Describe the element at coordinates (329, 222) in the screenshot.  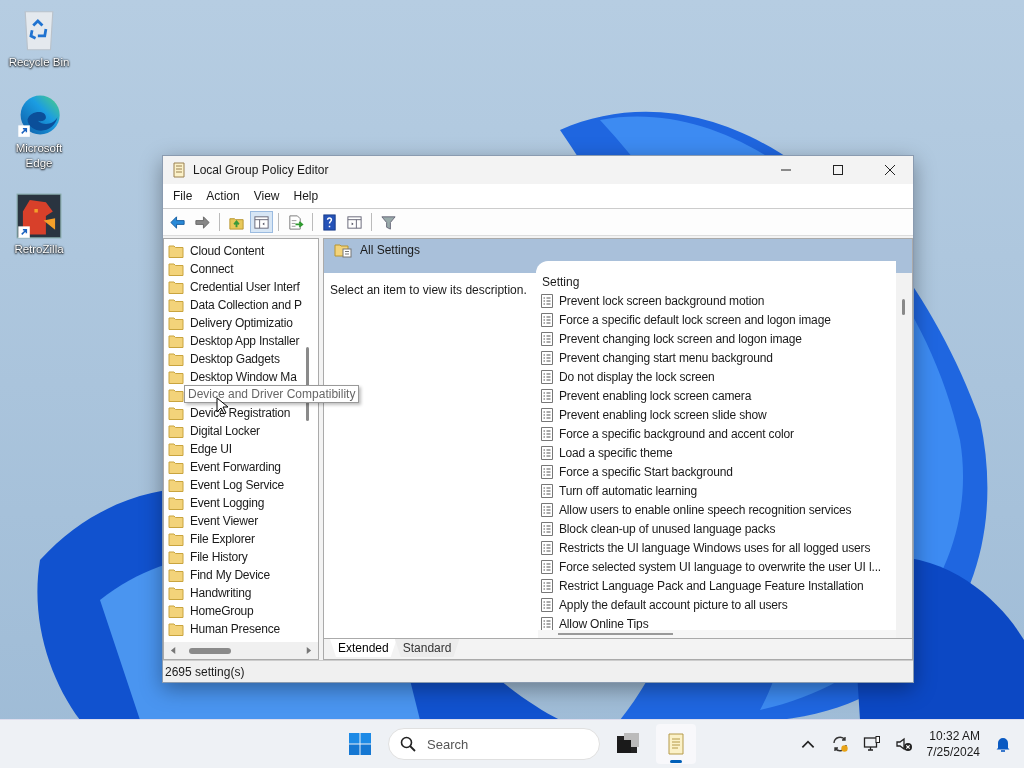
I see `help-icon` at that location.